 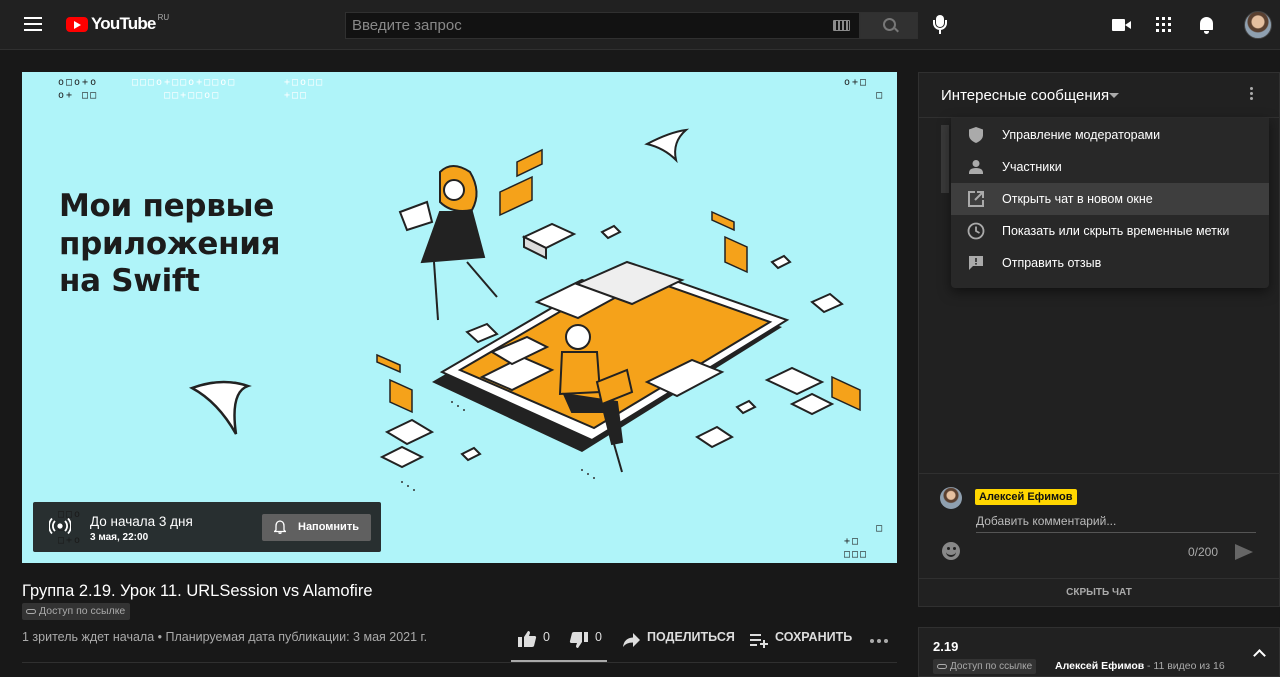 What do you see at coordinates (1077, 199) in the screenshot?
I see `menu-item-label: Открыть чат в новом окне` at bounding box center [1077, 199].